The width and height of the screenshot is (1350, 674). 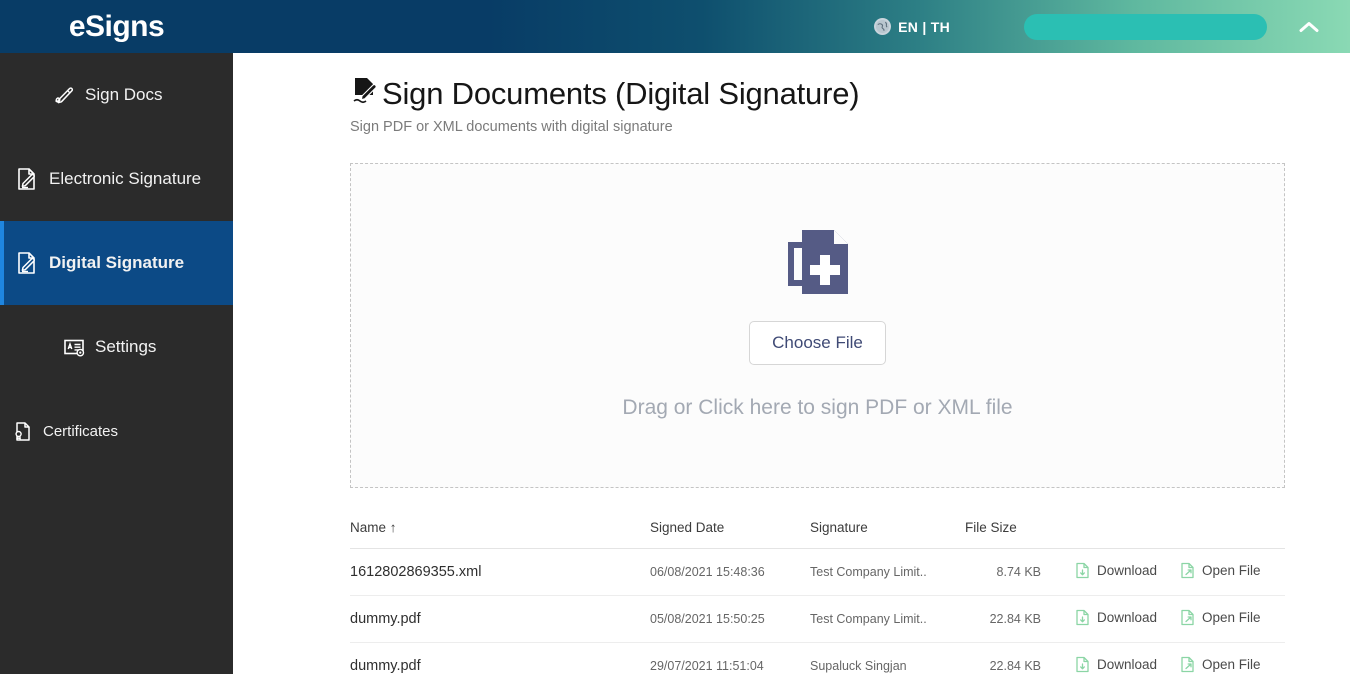 What do you see at coordinates (365, 94) in the screenshot?
I see `sign-document-icon` at bounding box center [365, 94].